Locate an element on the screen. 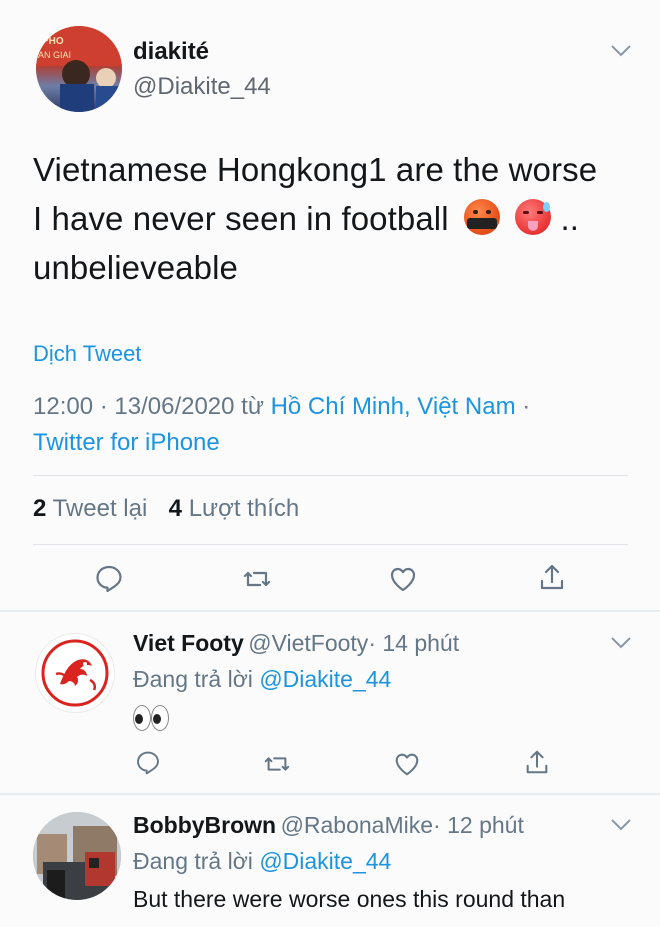  reply-1-header: Viet Footy @VietFooty· 14 phút is located at coordinates (296, 643).